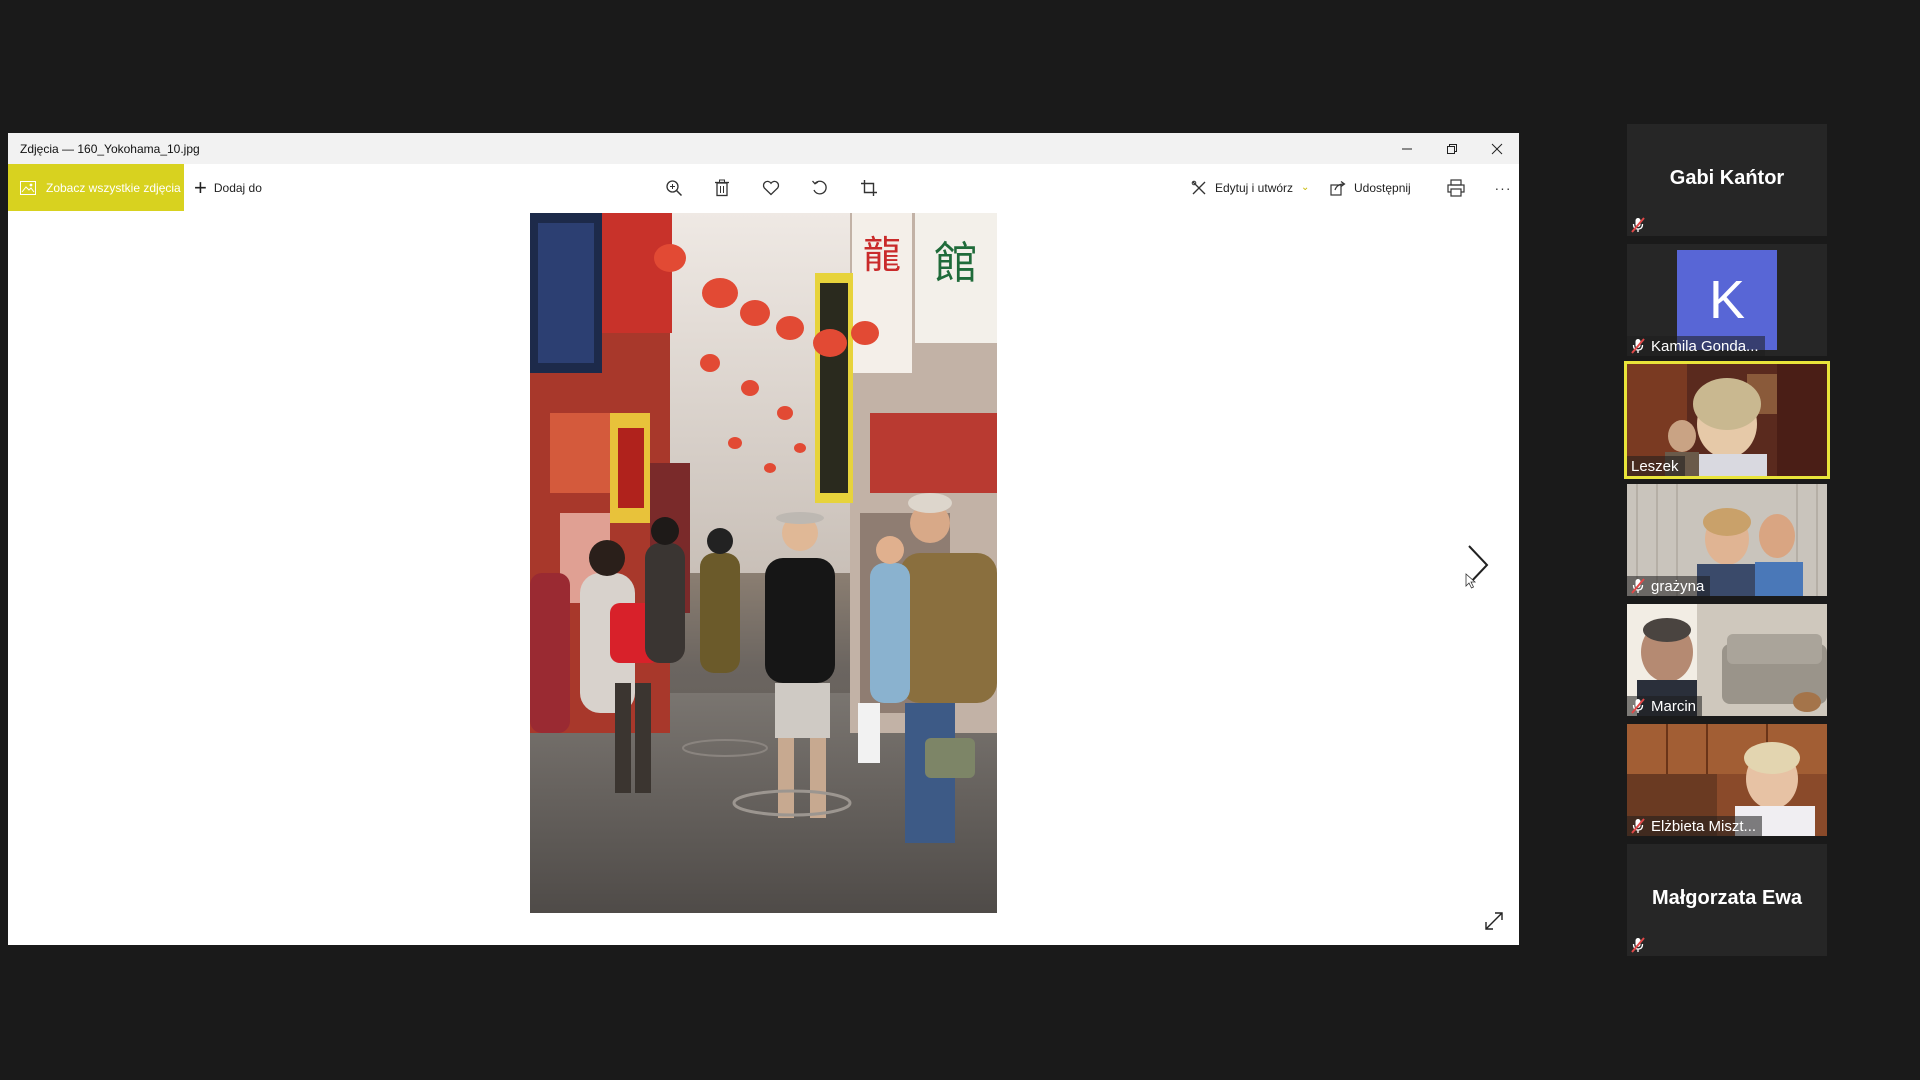  Describe the element at coordinates (956, 263) in the screenshot. I see `svg-text: 館` at that location.